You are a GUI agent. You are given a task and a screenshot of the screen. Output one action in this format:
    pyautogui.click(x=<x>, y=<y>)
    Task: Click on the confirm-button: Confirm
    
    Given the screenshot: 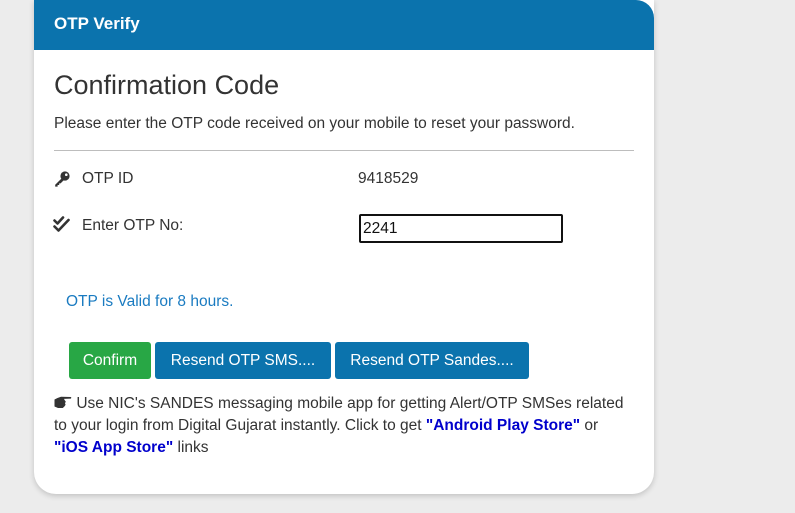 What is the action you would take?
    pyautogui.click(x=110, y=360)
    